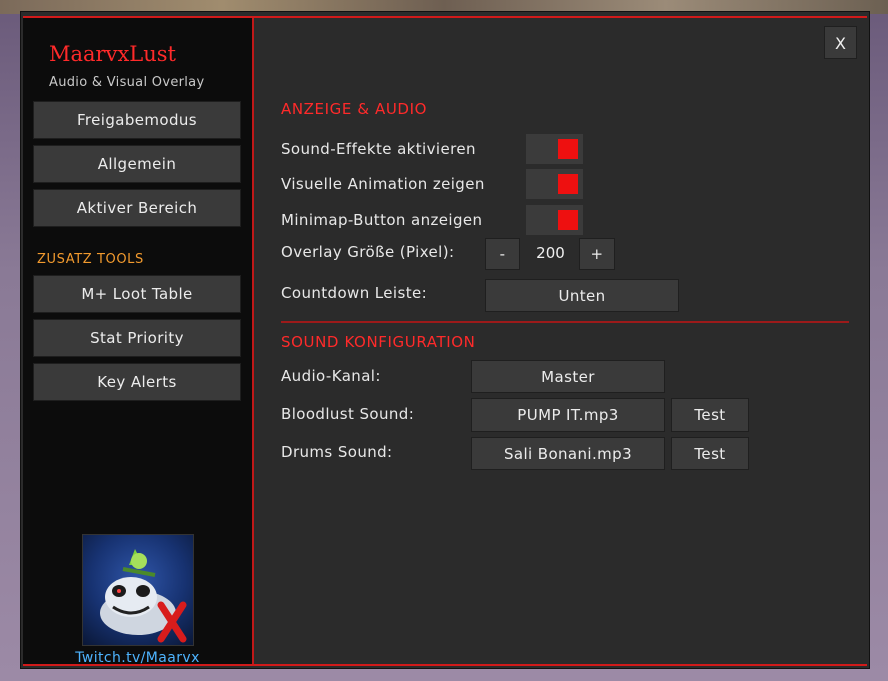 The width and height of the screenshot is (888, 681). Describe the element at coordinates (597, 254) in the screenshot. I see `overlay-size-increase-button: +` at that location.